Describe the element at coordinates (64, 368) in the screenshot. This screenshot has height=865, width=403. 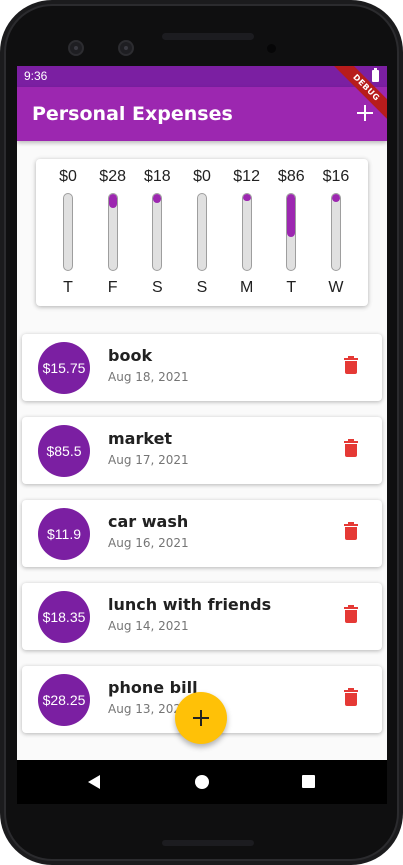
I see `amount-avatar: $15.75` at that location.